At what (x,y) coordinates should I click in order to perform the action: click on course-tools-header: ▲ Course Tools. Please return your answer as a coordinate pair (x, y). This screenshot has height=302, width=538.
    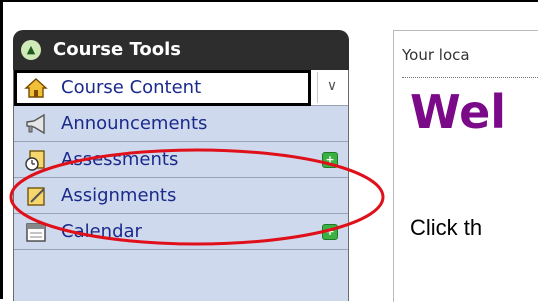
    Looking at the image, I should click on (181, 50).